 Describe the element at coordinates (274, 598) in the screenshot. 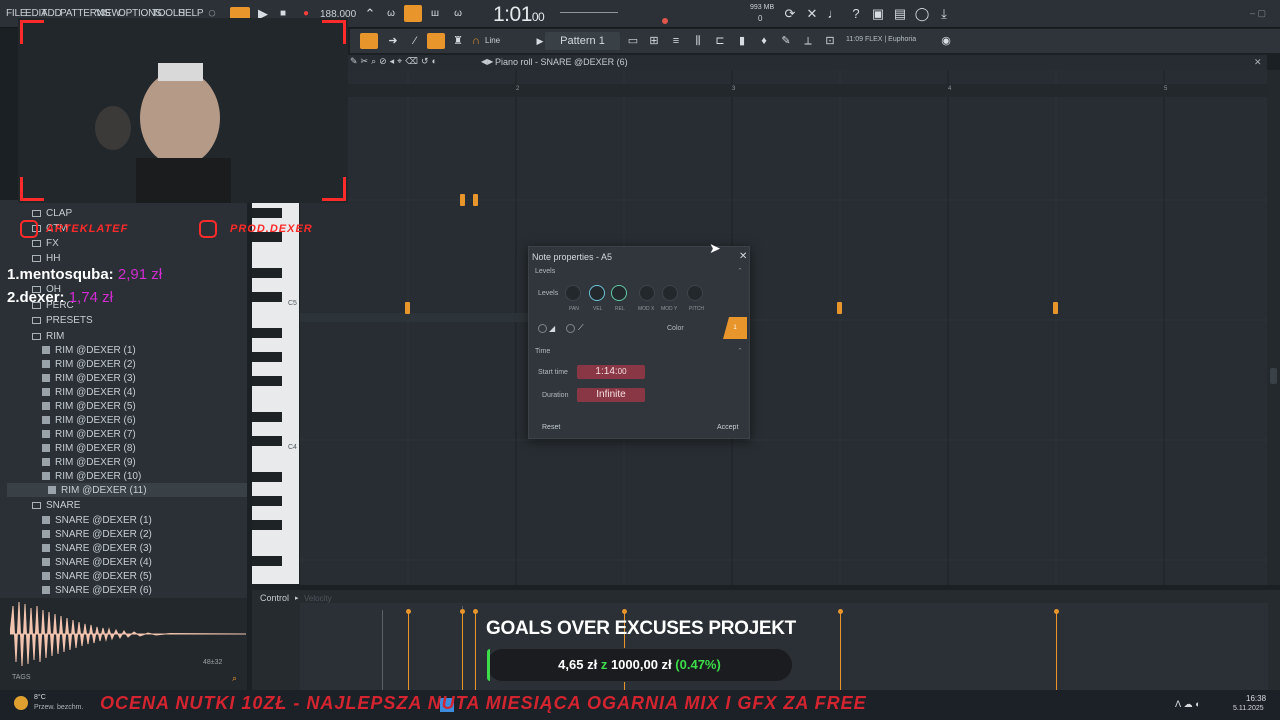

I see `control-label: Control` at that location.